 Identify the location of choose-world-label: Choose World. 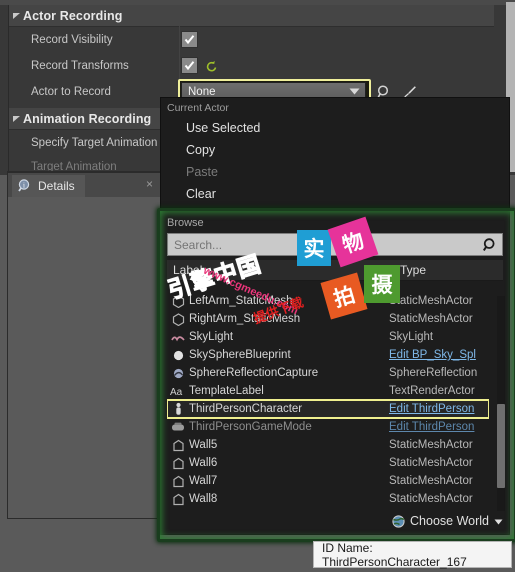
(449, 521).